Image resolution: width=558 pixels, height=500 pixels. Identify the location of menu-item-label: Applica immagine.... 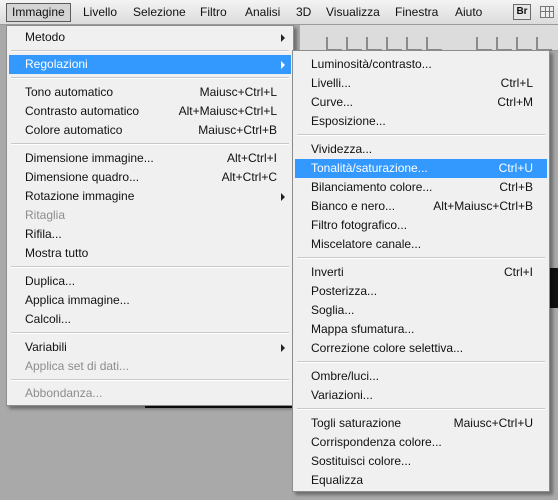
(77, 300).